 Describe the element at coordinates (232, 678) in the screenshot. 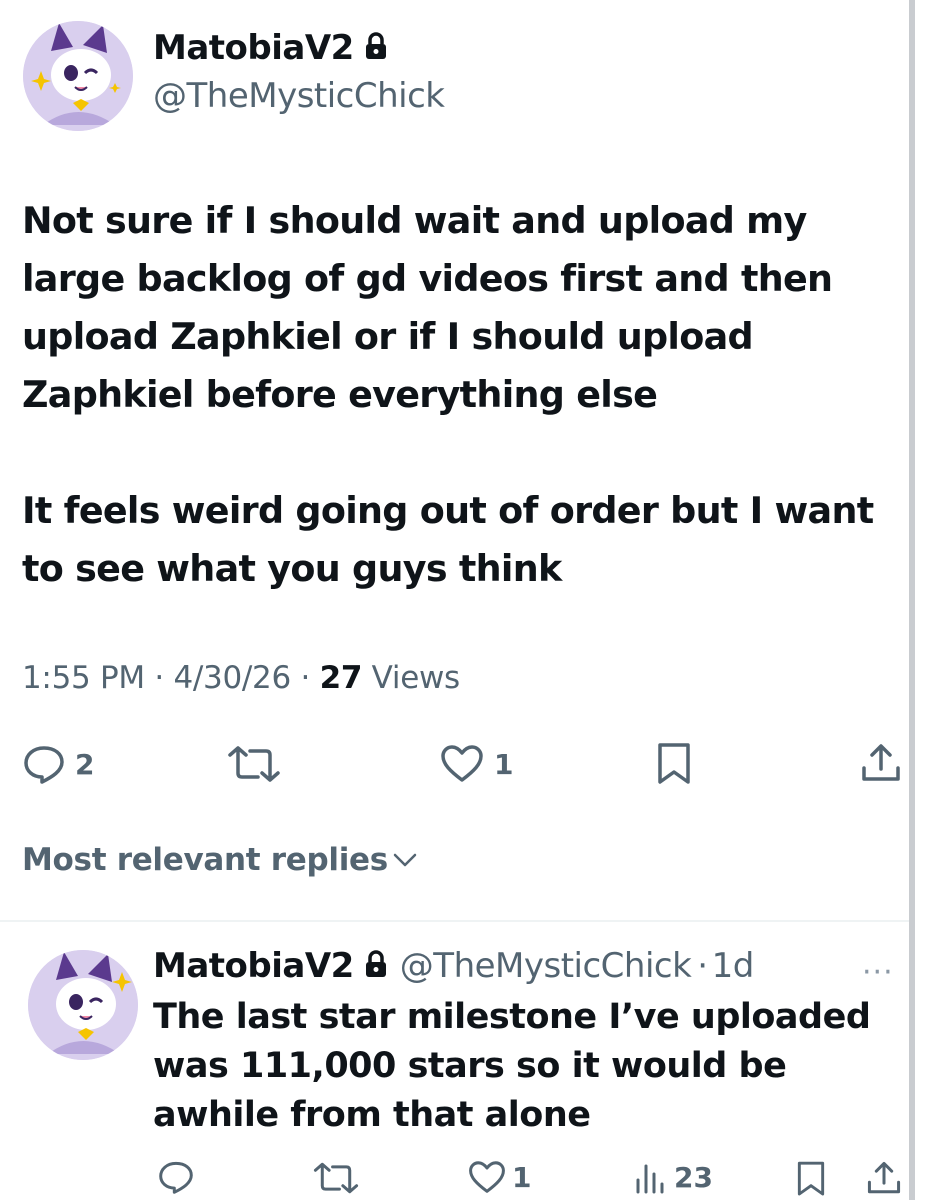

I see `tweet-date: 4/30/26` at that location.